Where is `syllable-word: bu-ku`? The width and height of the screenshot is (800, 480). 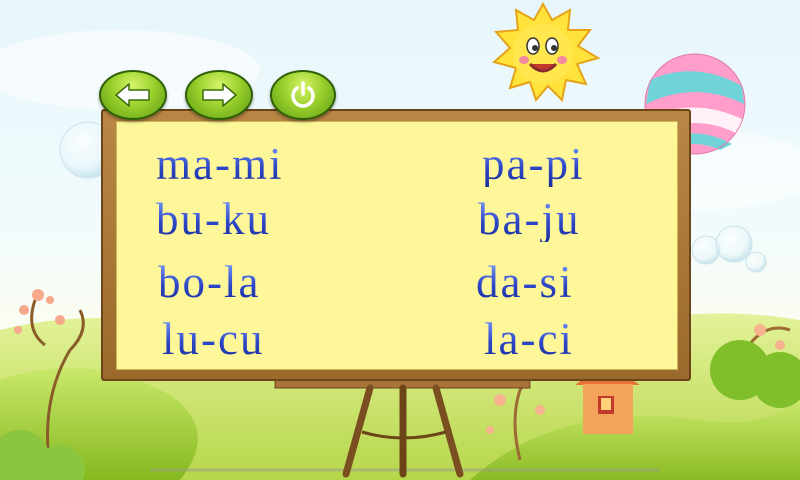
syllable-word: bu-ku is located at coordinates (213, 219).